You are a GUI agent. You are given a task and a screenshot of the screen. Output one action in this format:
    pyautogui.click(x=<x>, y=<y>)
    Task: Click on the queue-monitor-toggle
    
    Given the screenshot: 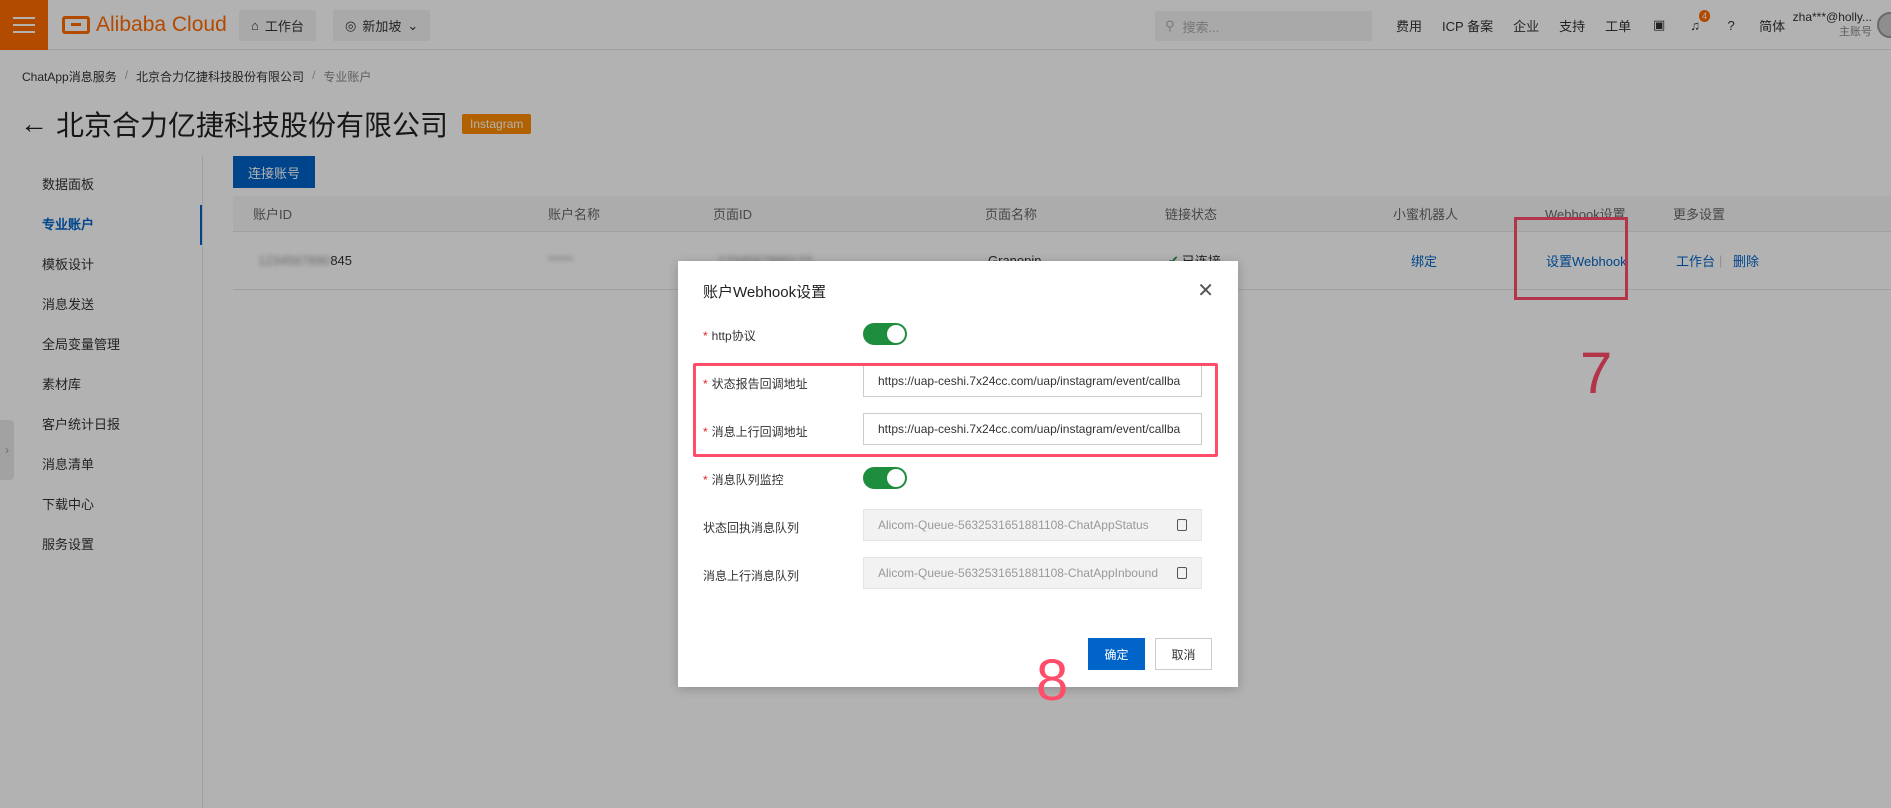 What is the action you would take?
    pyautogui.click(x=885, y=478)
    